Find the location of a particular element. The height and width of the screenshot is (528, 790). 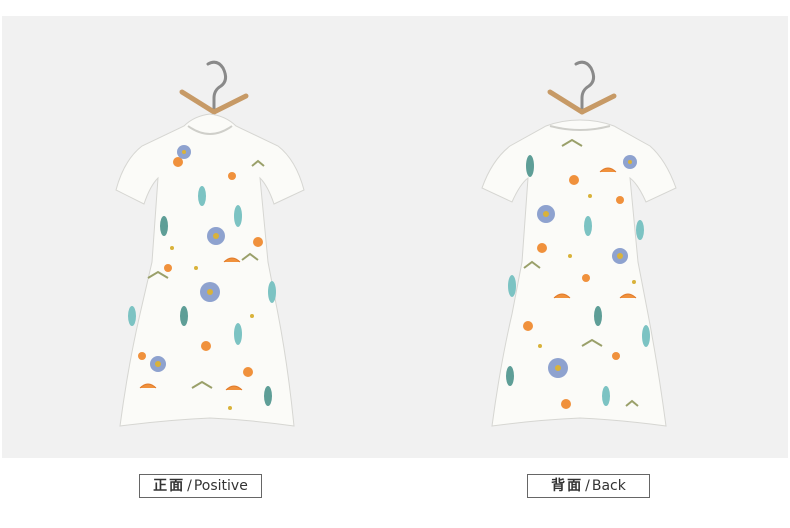

back-label-cn: 背面 is located at coordinates (567, 486).